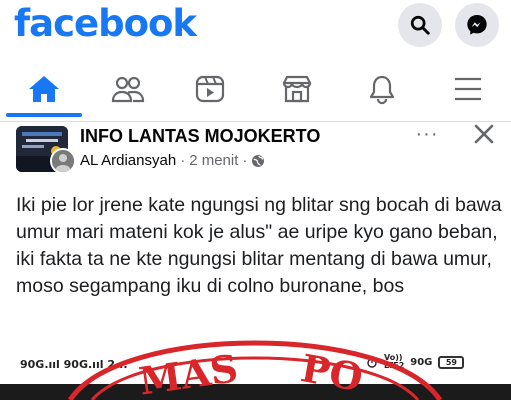  I want to click on author-avatar, so click(63, 161).